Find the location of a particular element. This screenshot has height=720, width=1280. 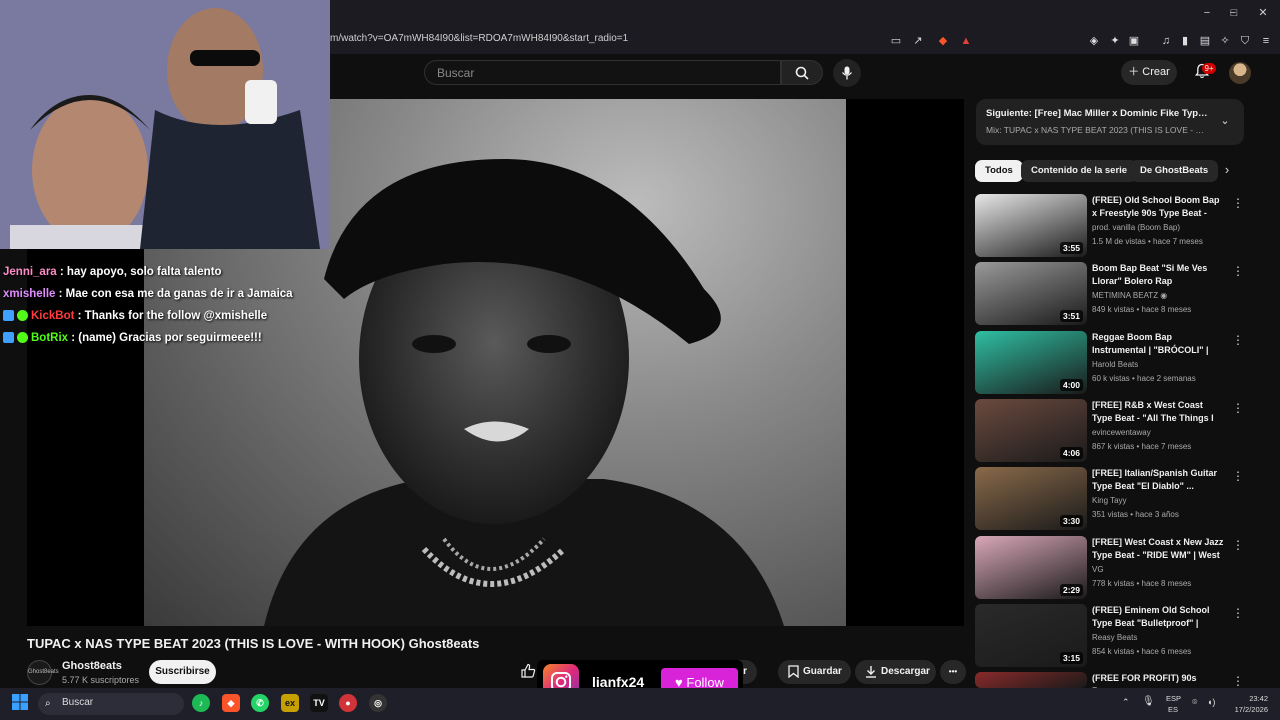

taskbar-date: 17/2/2026 is located at coordinates (1244, 709).